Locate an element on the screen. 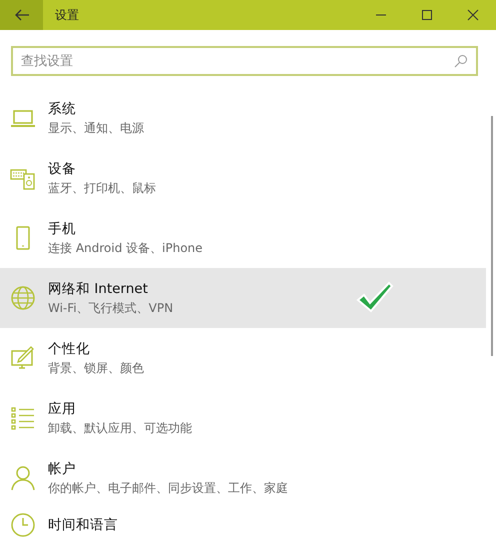  close-icon is located at coordinates (473, 15).